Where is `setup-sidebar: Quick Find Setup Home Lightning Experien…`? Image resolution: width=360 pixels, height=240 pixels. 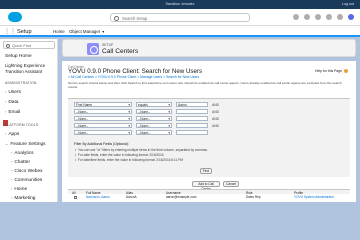
setup-sidebar: Quick Find Setup Home Lightning Experien… is located at coordinates (29, 120).